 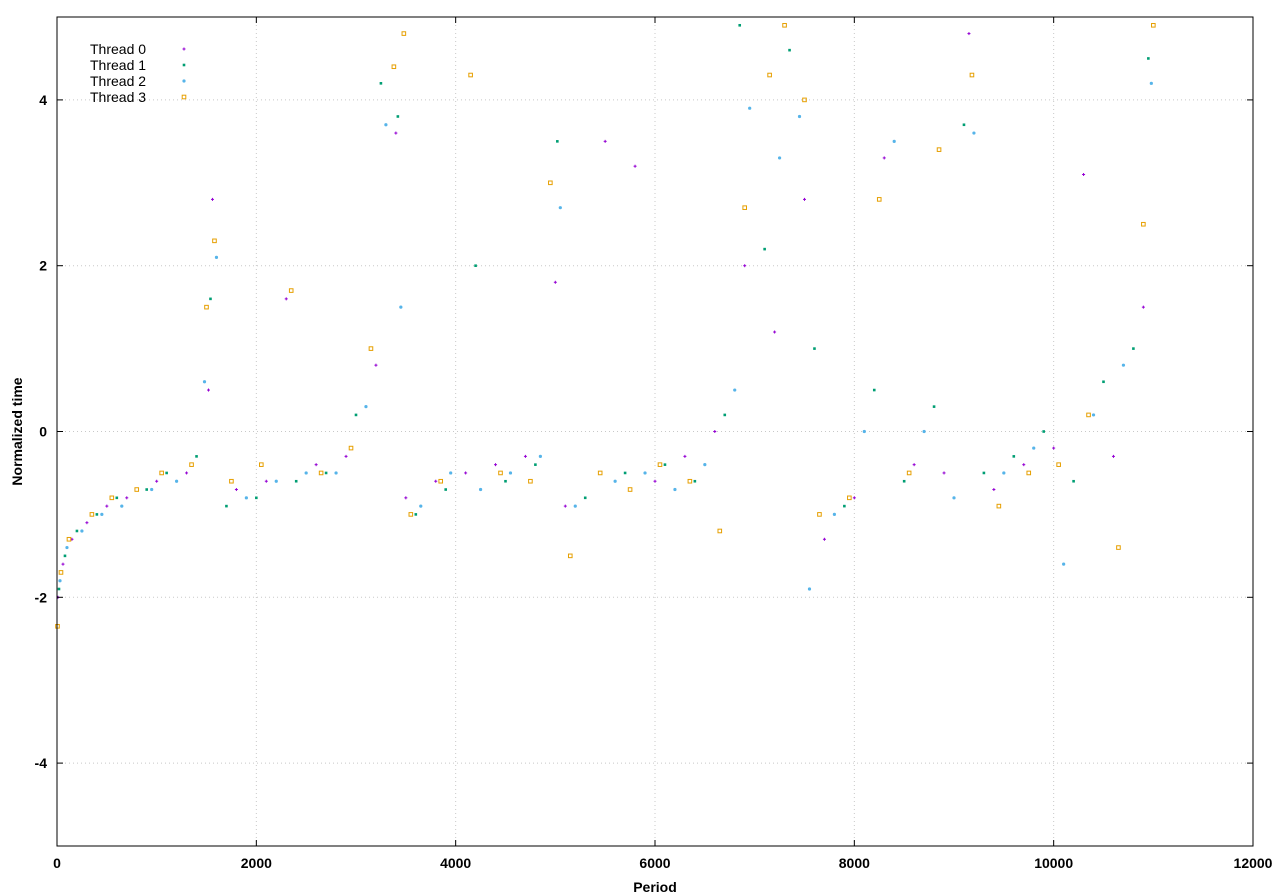 I want to click on legend-label: Thread 3, so click(x=118, y=97).